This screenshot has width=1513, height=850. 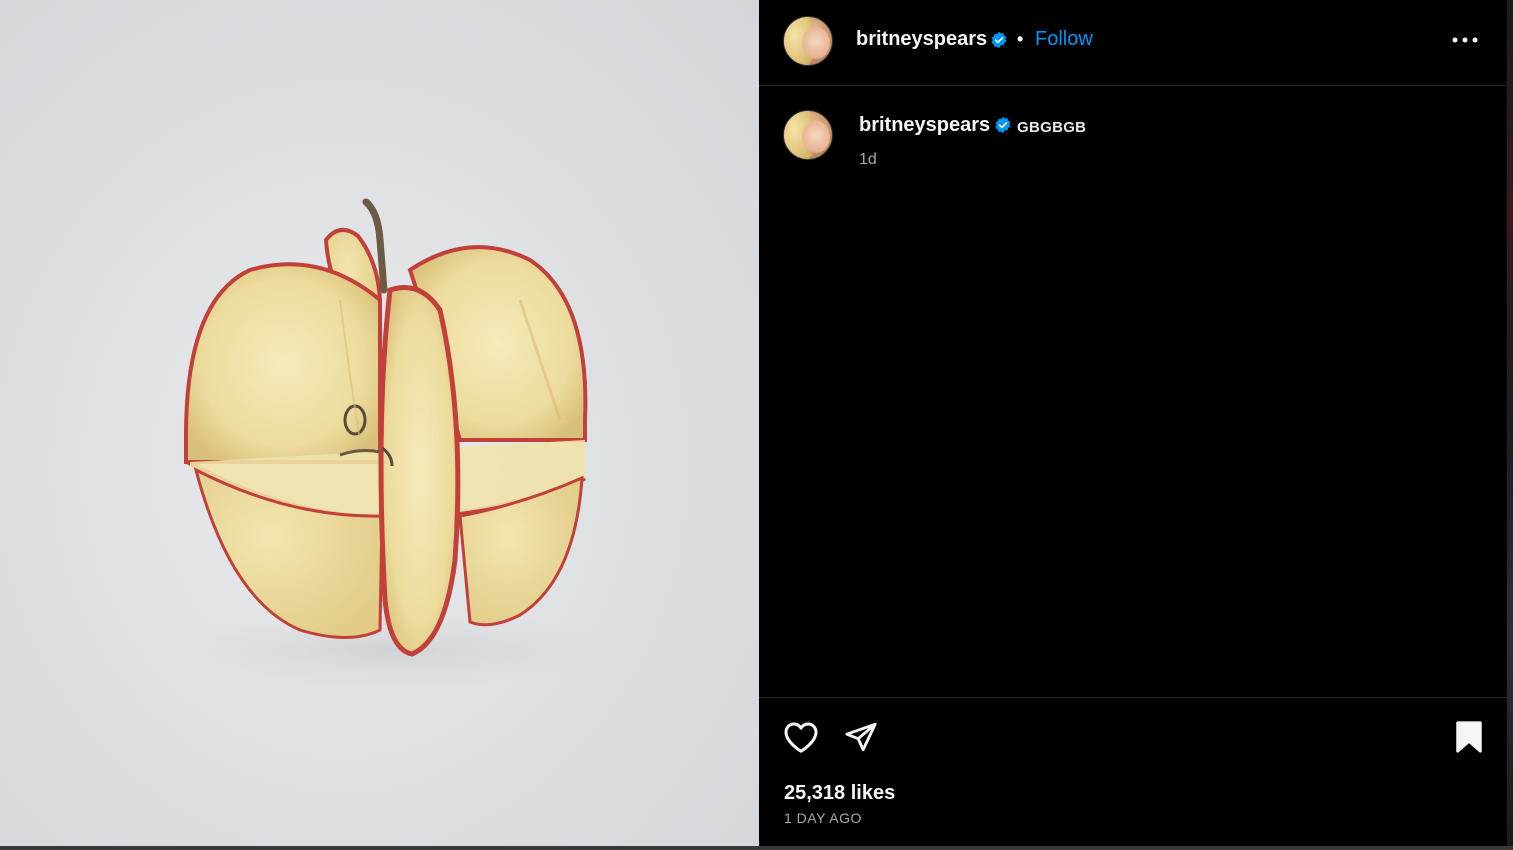 I want to click on caption-username: britneyspears, so click(x=924, y=125).